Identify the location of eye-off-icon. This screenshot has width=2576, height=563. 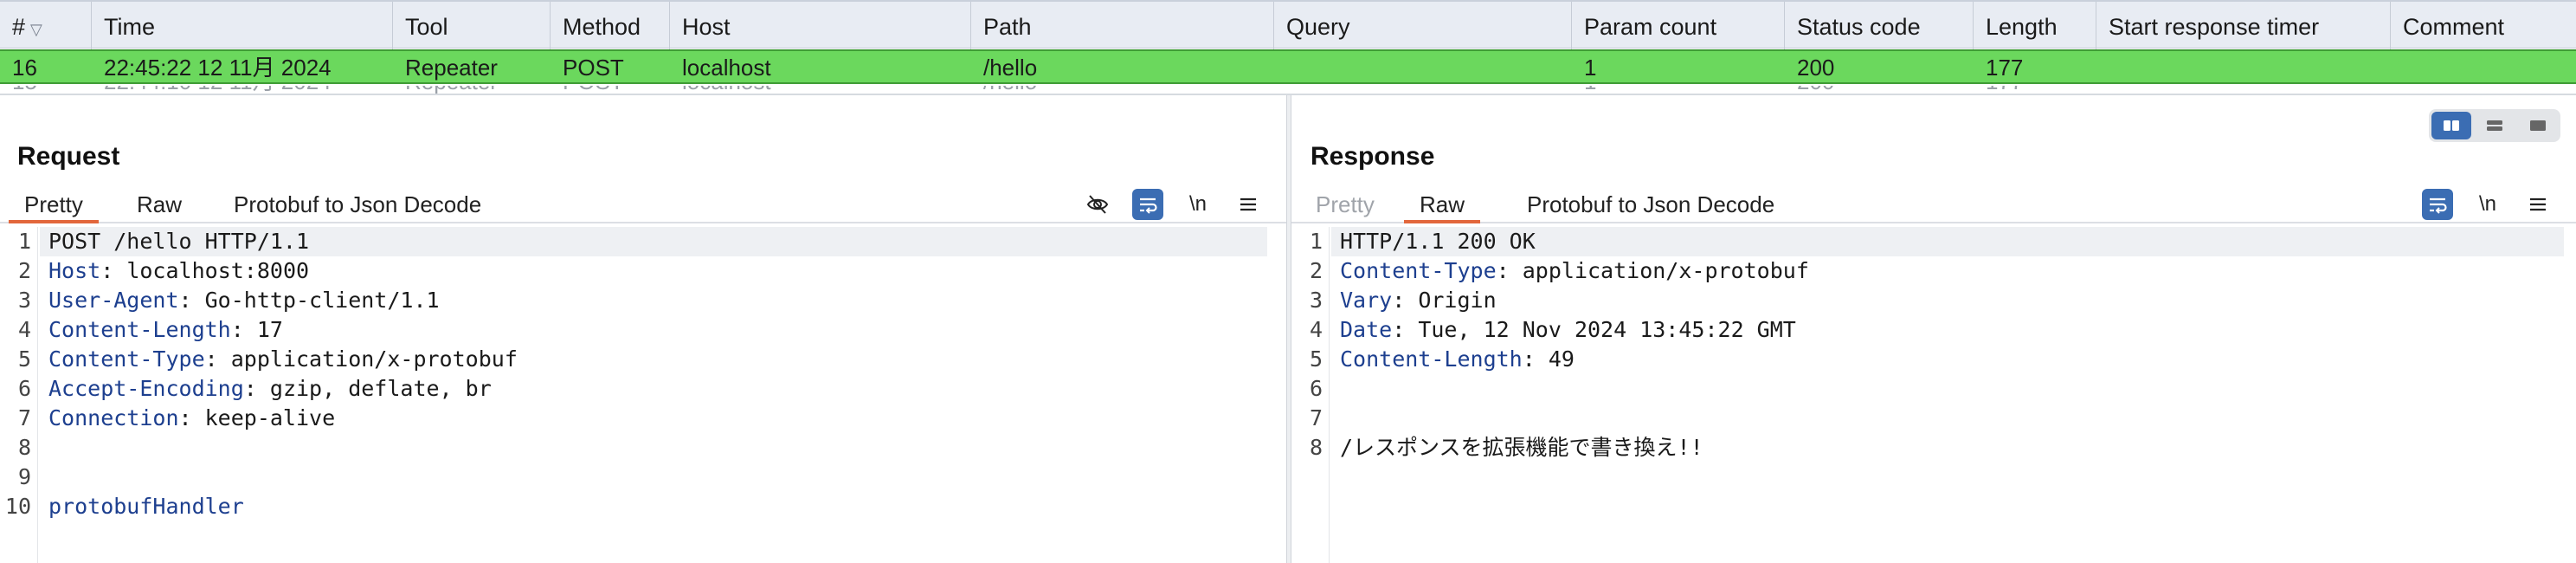
(1097, 205).